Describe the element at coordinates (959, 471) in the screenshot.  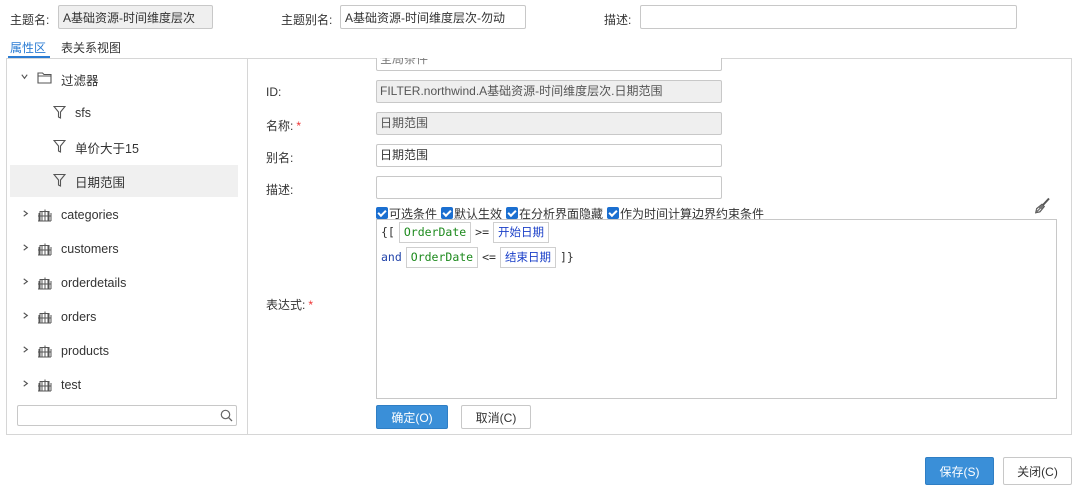
I see `save-button: 保存(S)` at that location.